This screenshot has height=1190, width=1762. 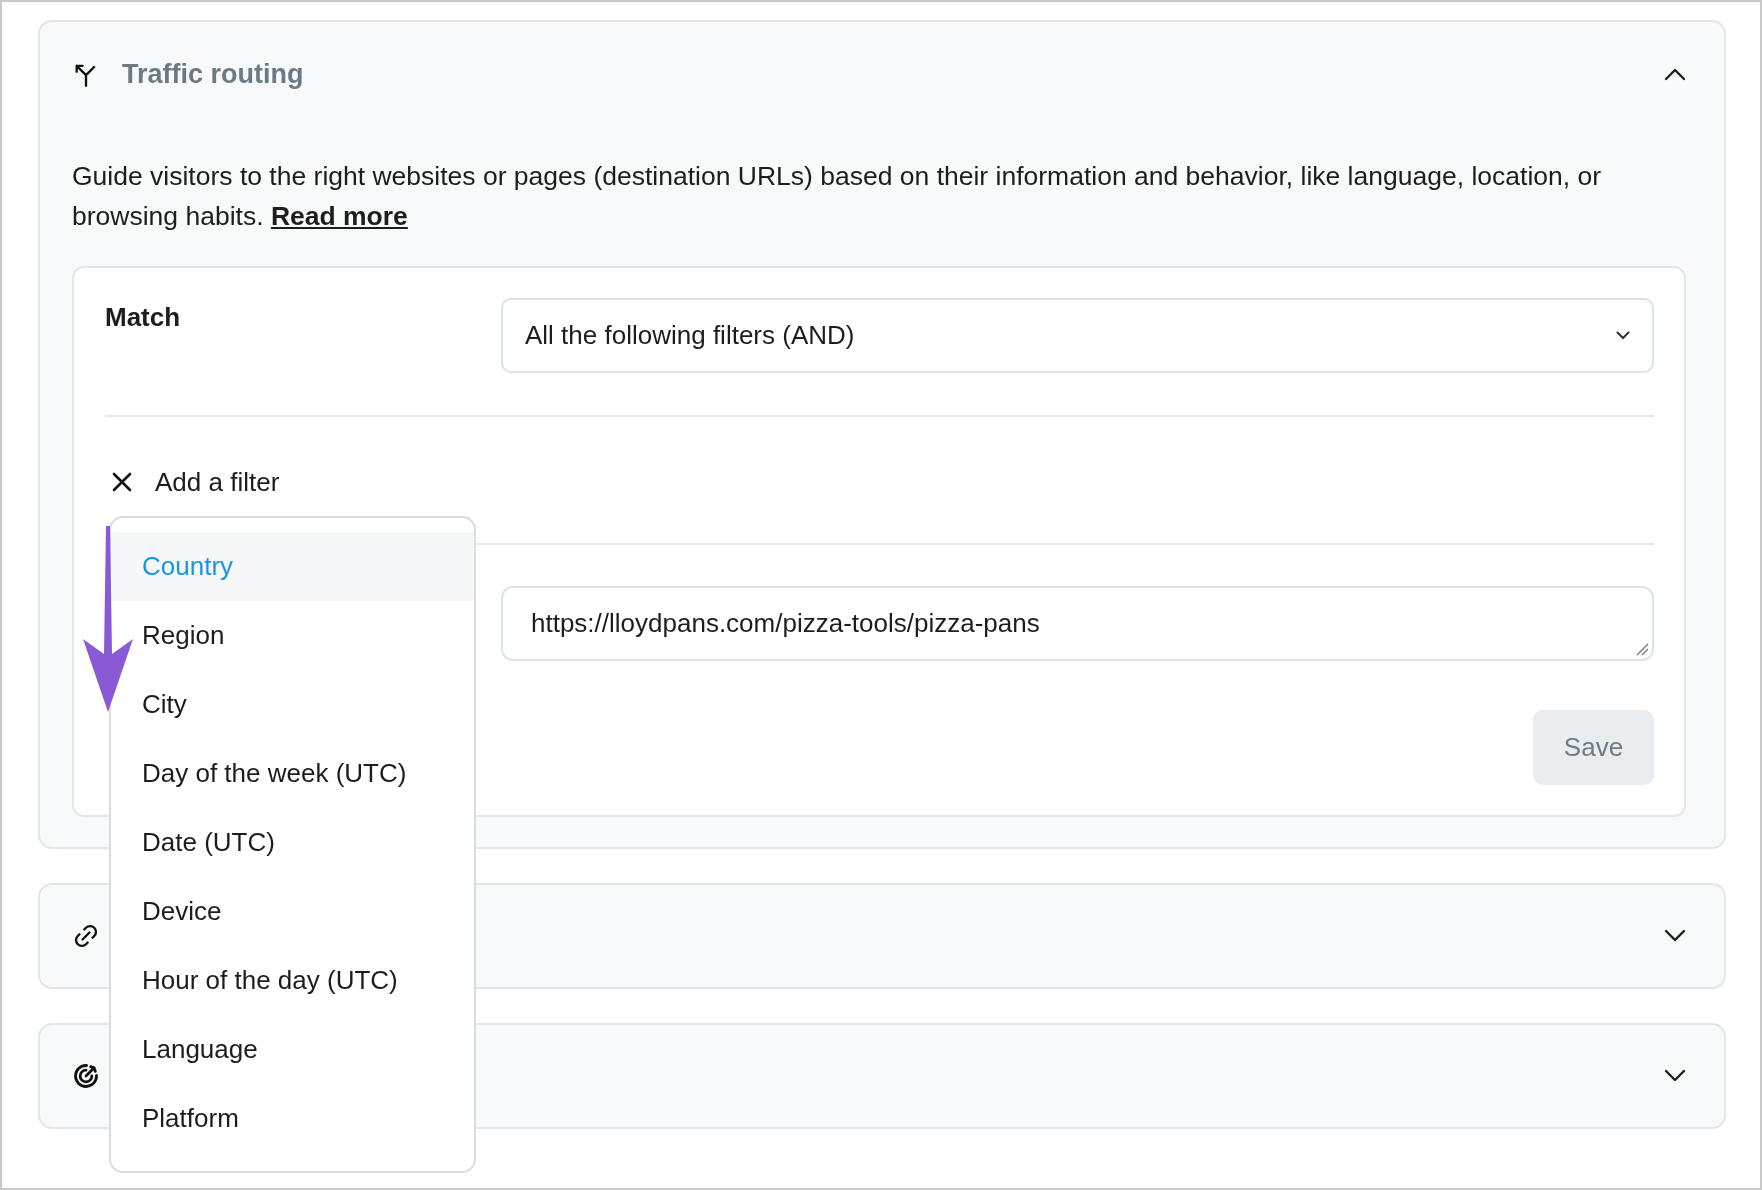 I want to click on menu-item: Platform, so click(x=292, y=1118).